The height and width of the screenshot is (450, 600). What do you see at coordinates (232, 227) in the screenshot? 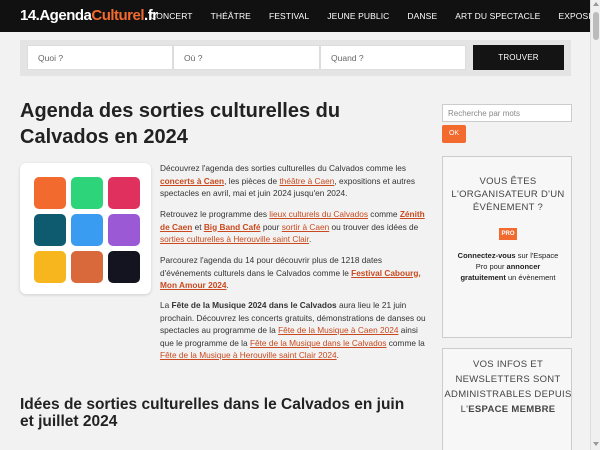
I see `link-big-band-cafe: Big Band Café` at bounding box center [232, 227].